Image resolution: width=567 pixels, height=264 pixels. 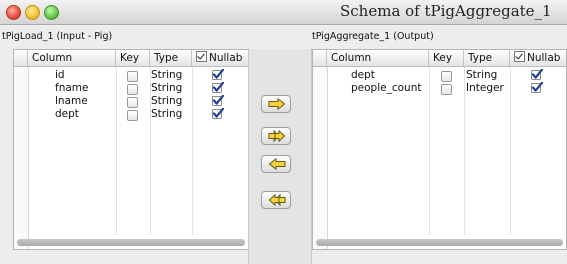 I want to click on output-header-type: Type, so click(x=487, y=58).